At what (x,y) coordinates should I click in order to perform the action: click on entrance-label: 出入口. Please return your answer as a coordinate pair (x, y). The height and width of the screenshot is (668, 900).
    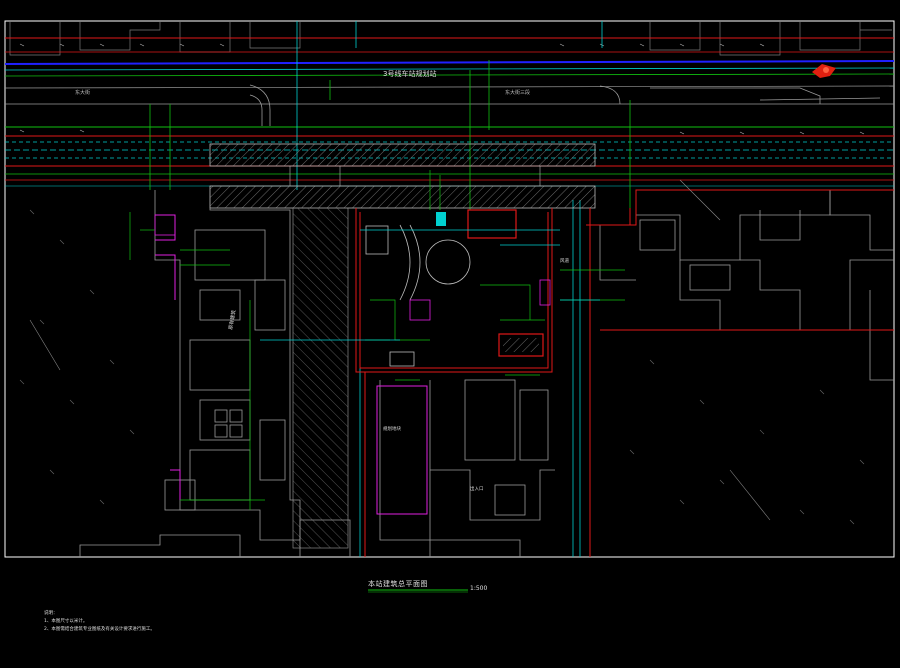
    Looking at the image, I should click on (477, 488).